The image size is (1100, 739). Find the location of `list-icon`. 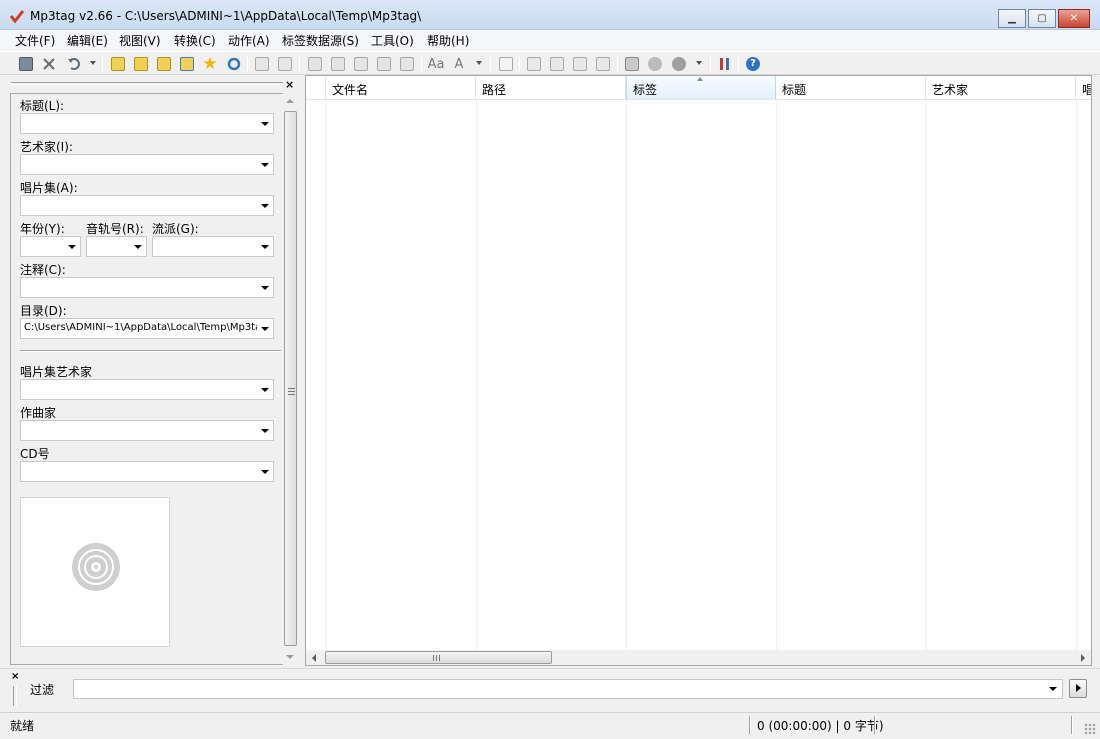

list-icon is located at coordinates (580, 64).